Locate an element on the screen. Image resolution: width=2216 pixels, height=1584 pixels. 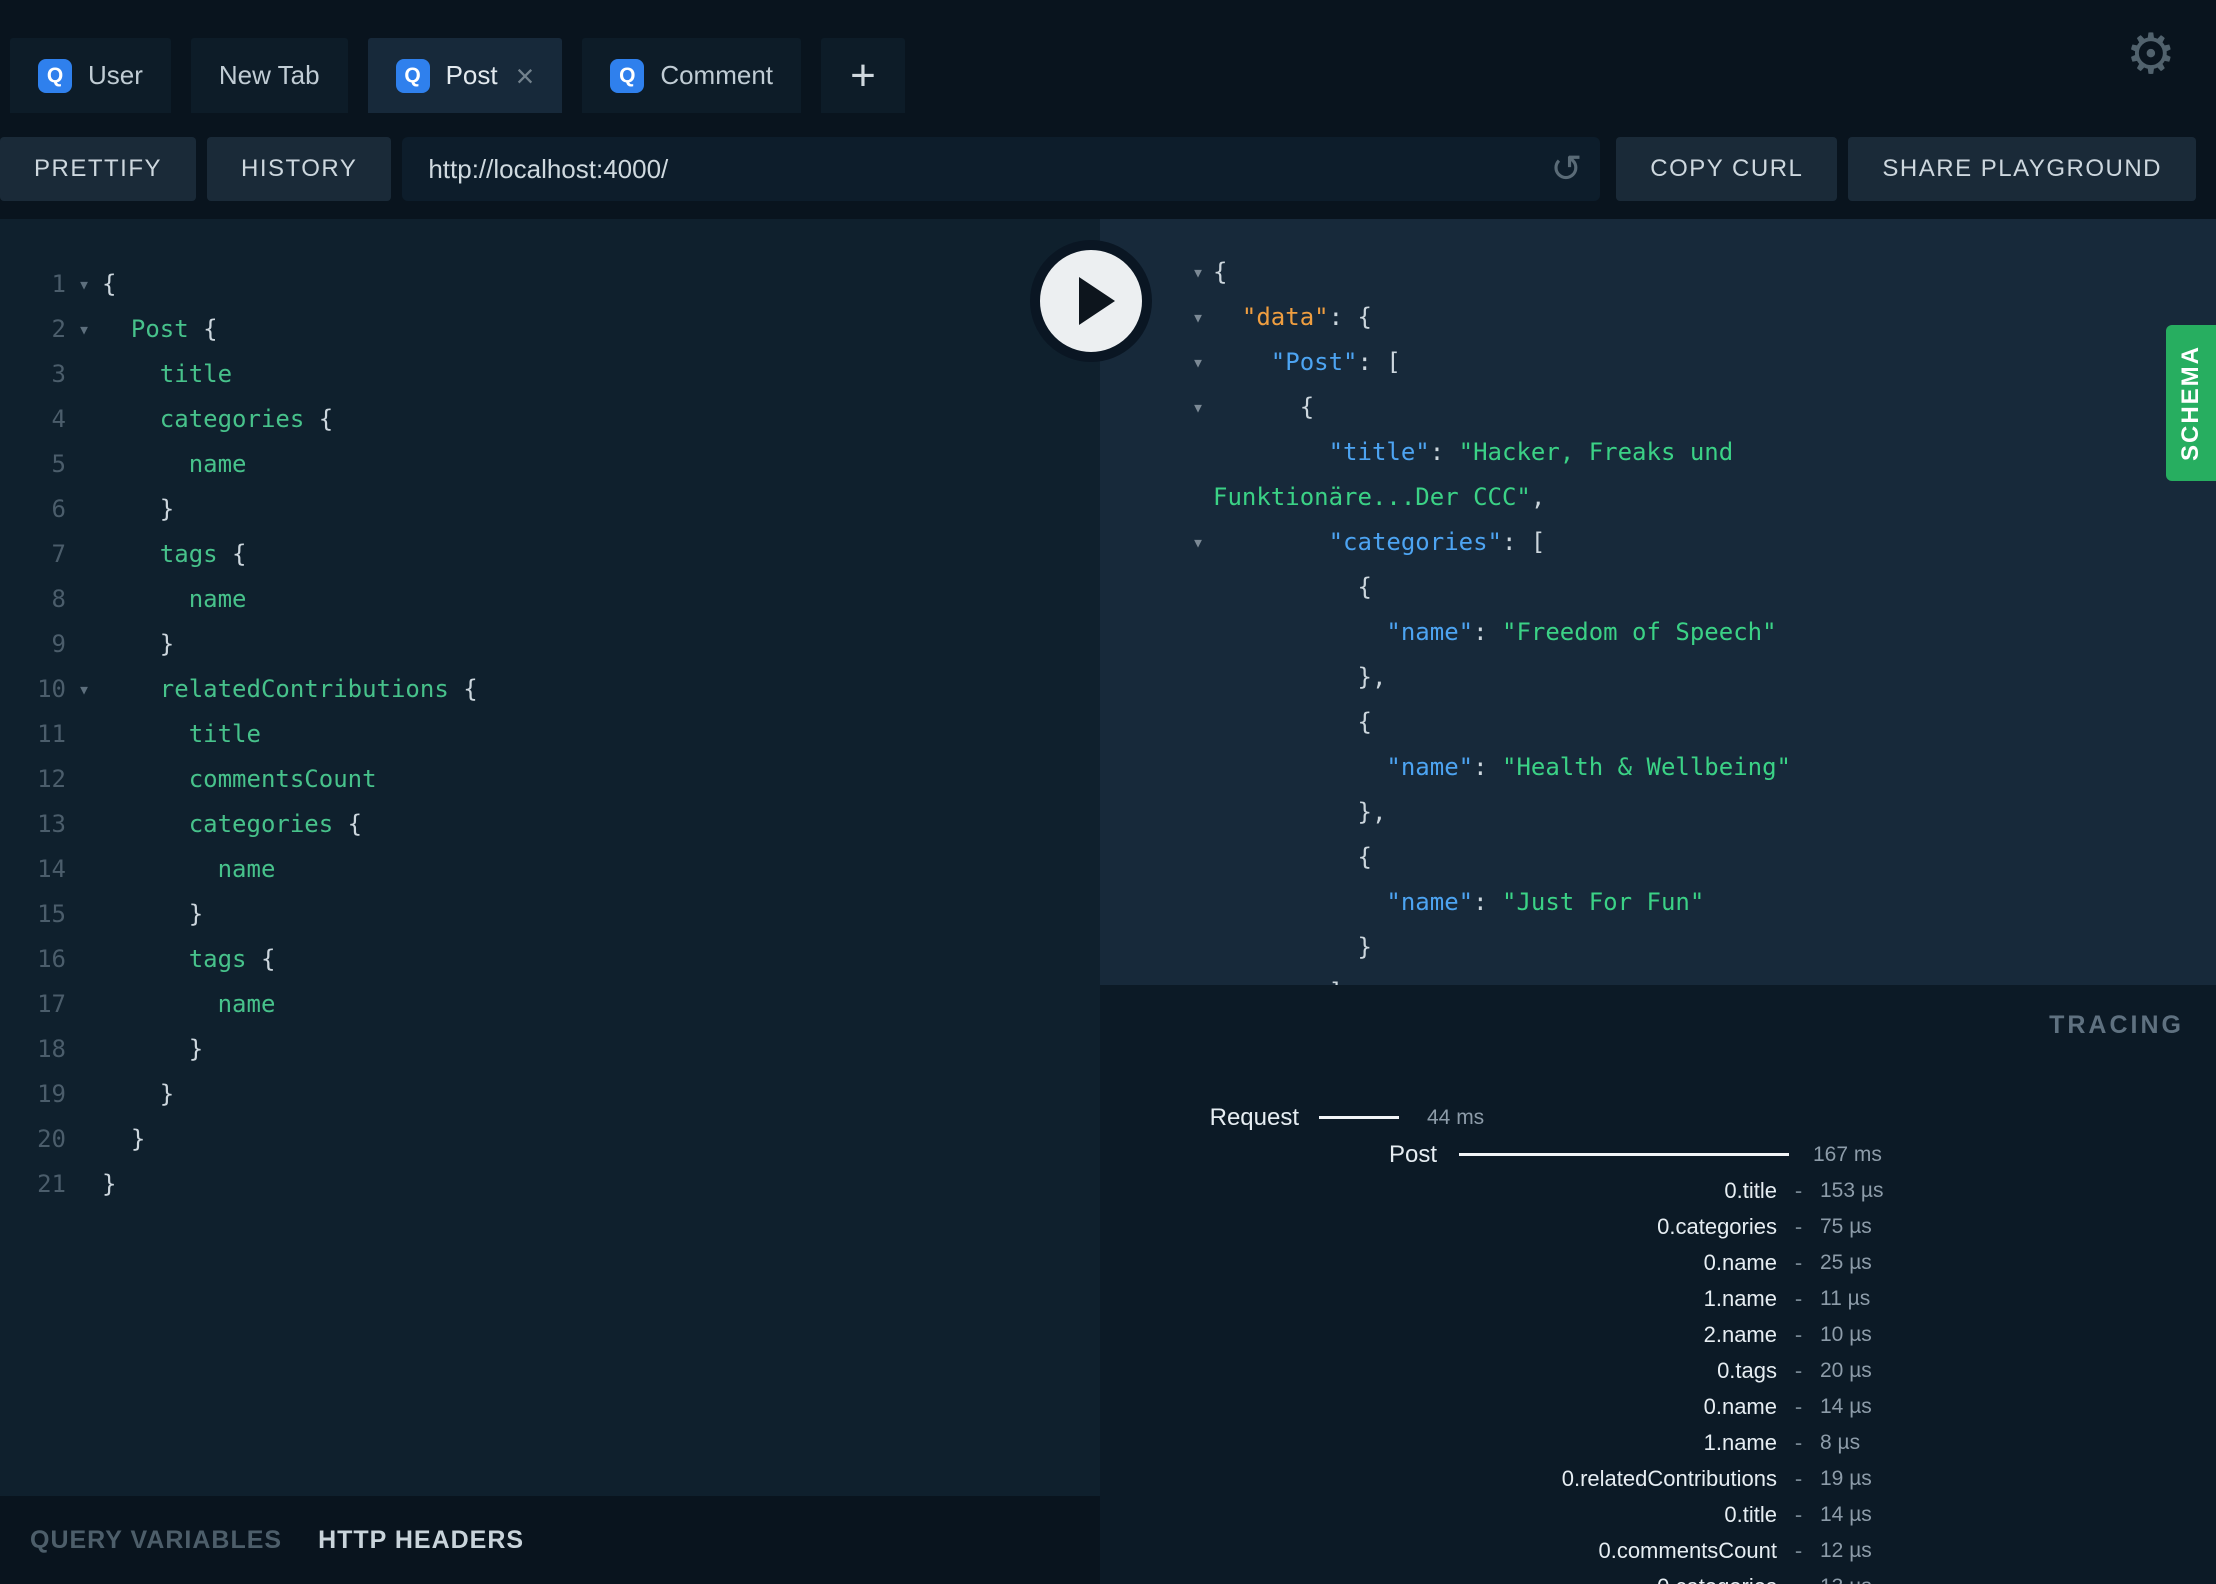
schema-side-tab: SCHEMA is located at coordinates (2191, 403).